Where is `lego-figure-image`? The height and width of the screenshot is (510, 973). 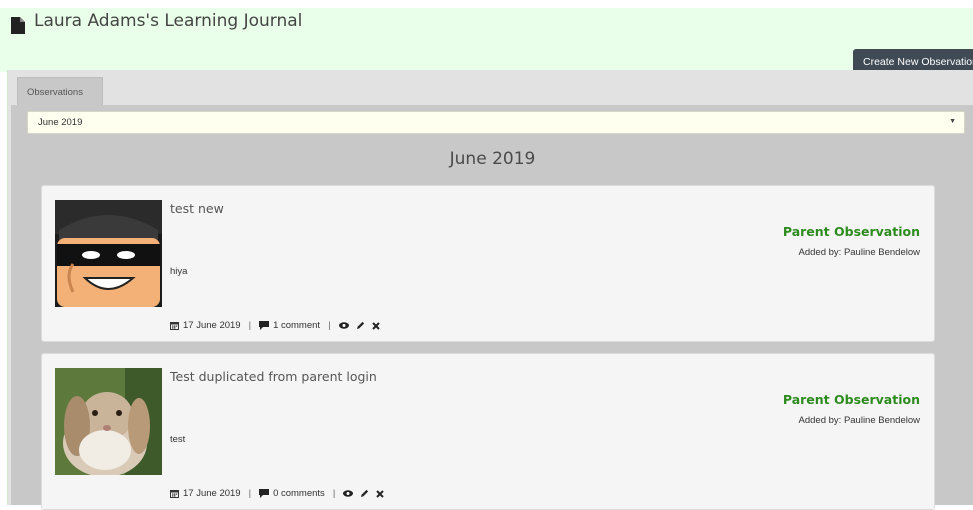
lego-figure-image is located at coordinates (108, 253).